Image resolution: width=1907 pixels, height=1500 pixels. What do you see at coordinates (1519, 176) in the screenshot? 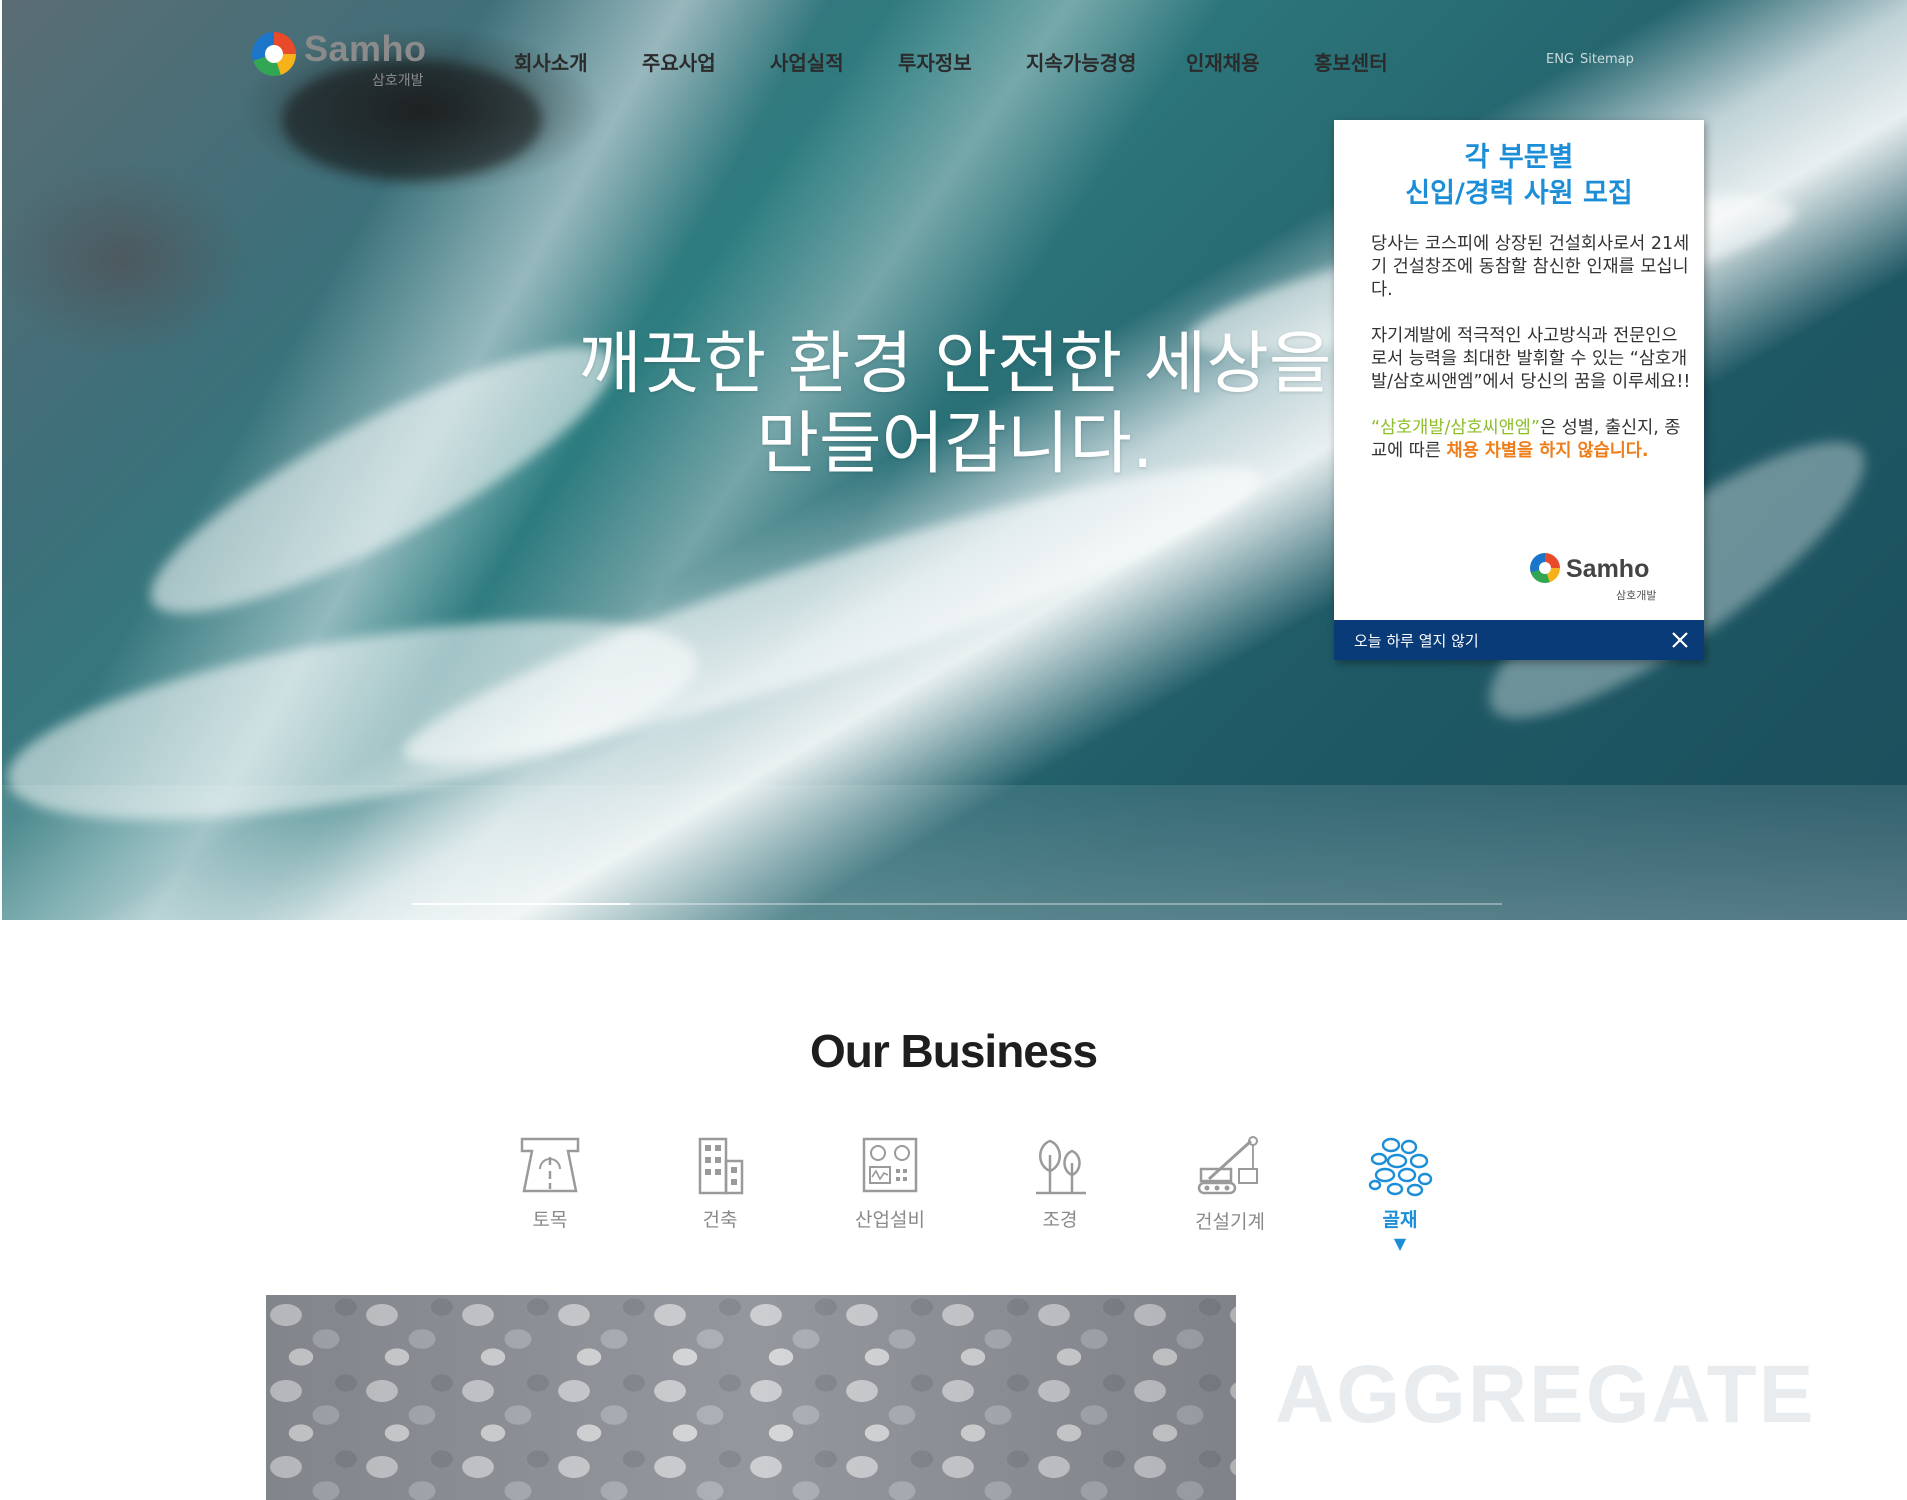
I see `popup-title: 각 부문별 신입/경력 사원 모집` at bounding box center [1519, 176].